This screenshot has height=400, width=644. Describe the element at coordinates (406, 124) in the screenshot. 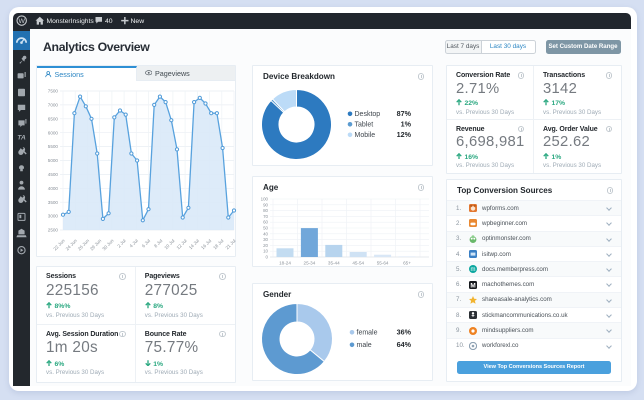

I see `svg-text: 1%` at that location.